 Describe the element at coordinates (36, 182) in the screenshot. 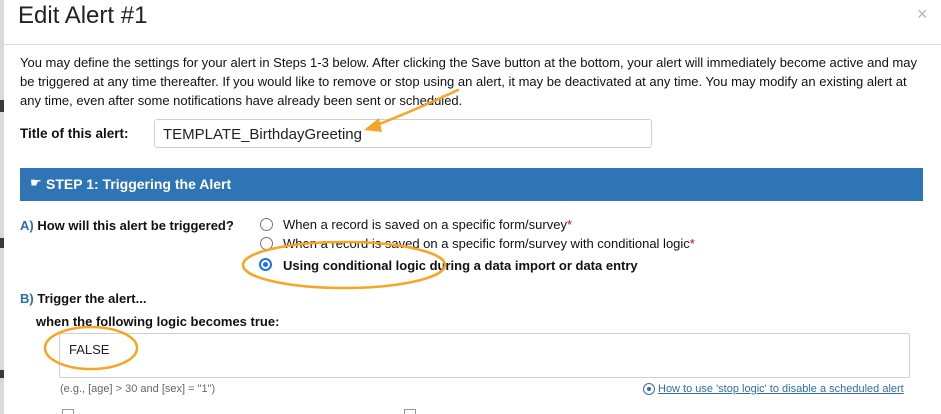

I see `hand-pointing-icon: ☛` at that location.